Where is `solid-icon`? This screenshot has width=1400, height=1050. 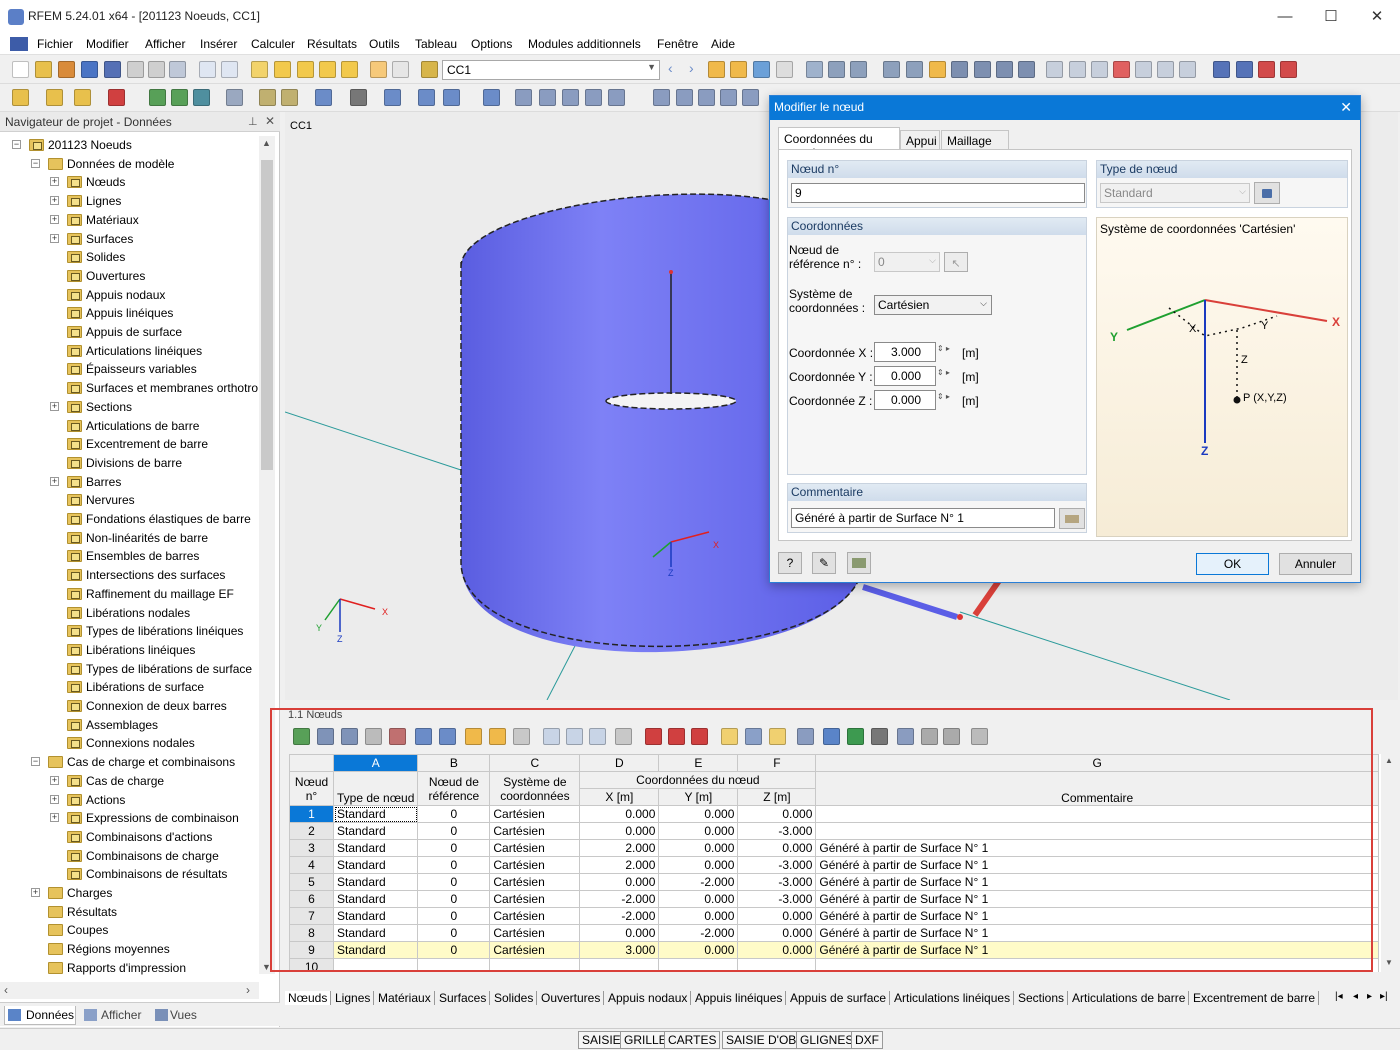
solid-icon is located at coordinates (1026, 69).